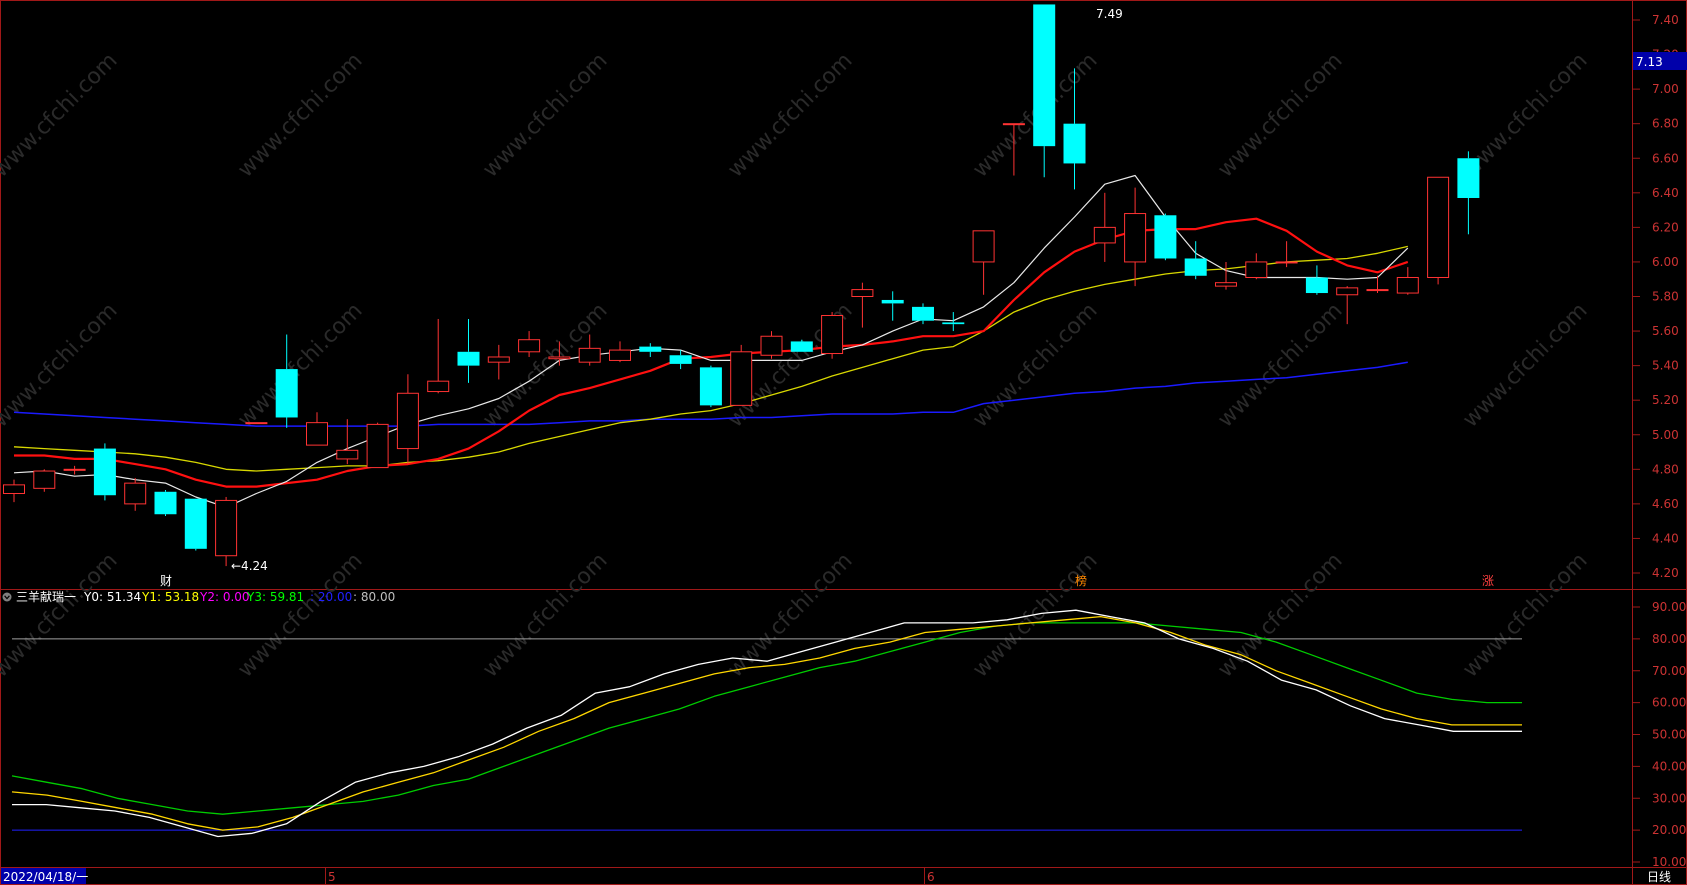 The image size is (1687, 885). I want to click on price-tick-label: 4.20, so click(1665, 573).